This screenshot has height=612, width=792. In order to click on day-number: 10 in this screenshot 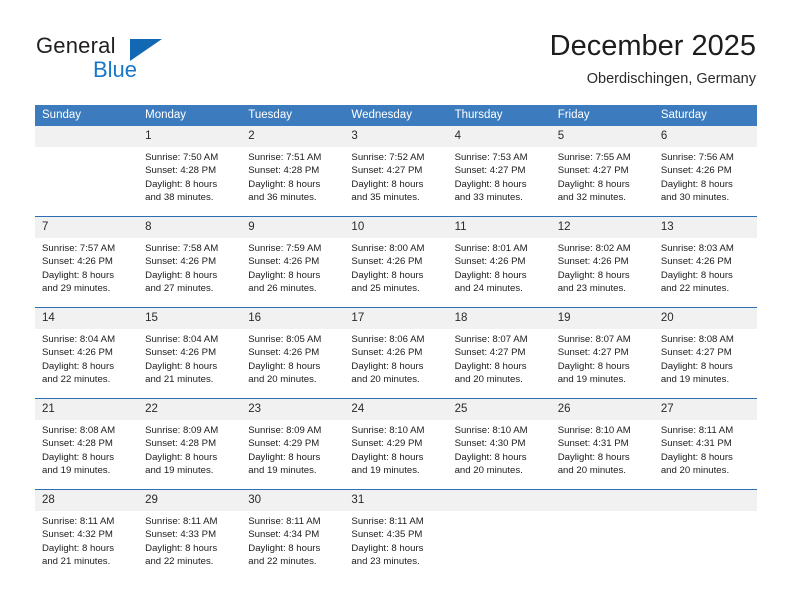, I will do `click(396, 227)`.